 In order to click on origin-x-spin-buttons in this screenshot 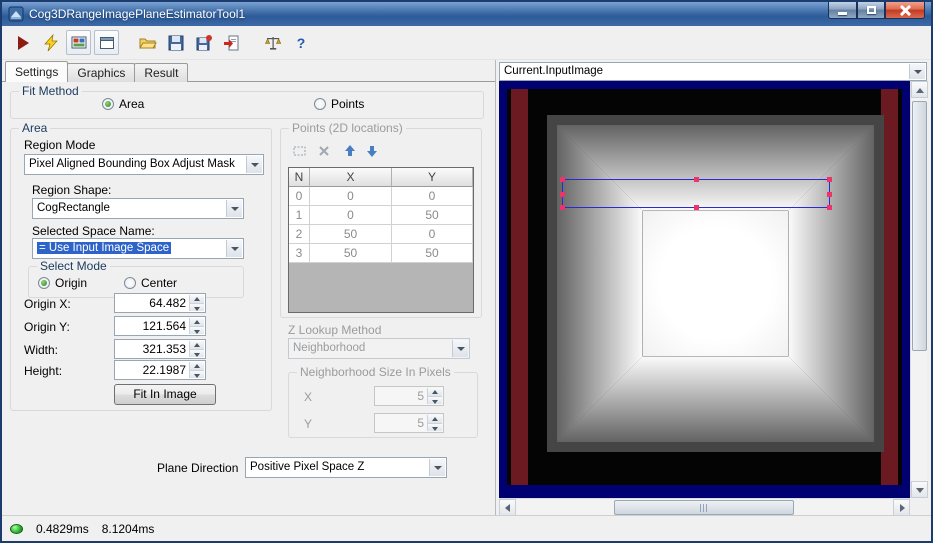, I will do `click(196, 303)`.